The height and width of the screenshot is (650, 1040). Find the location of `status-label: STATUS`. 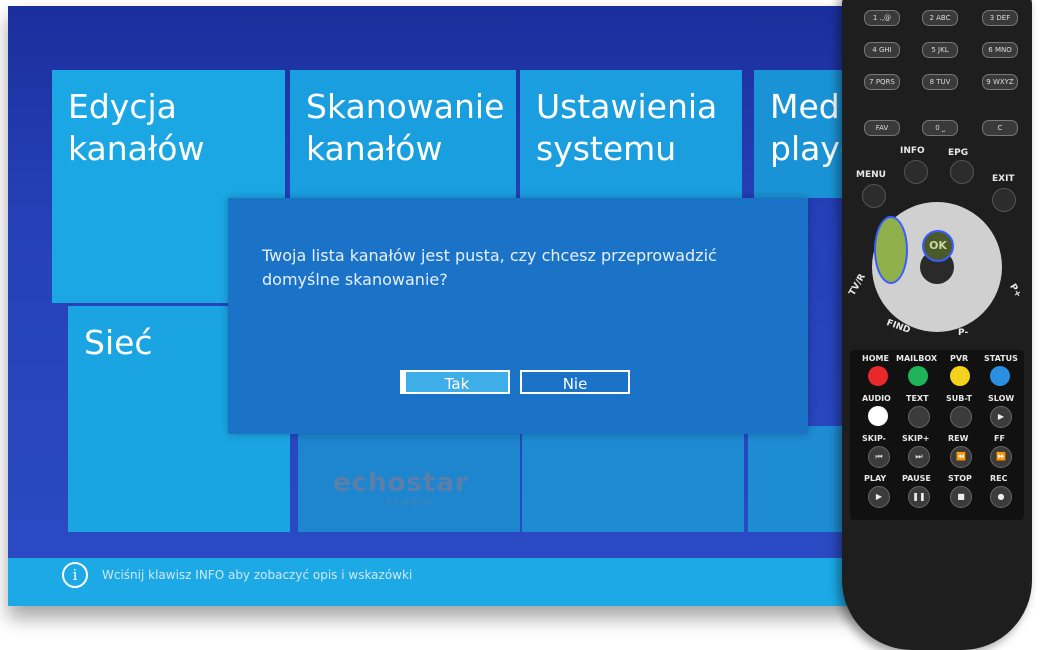

status-label: STATUS is located at coordinates (1001, 358).